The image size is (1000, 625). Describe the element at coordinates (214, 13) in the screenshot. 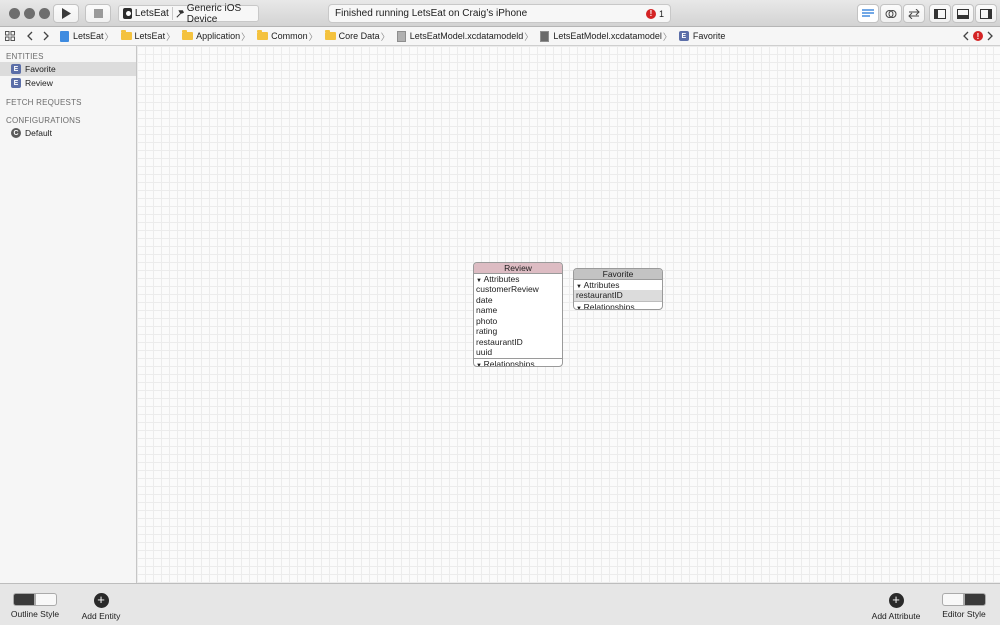

I see `scheme-device-name: Generic iOS Device` at that location.